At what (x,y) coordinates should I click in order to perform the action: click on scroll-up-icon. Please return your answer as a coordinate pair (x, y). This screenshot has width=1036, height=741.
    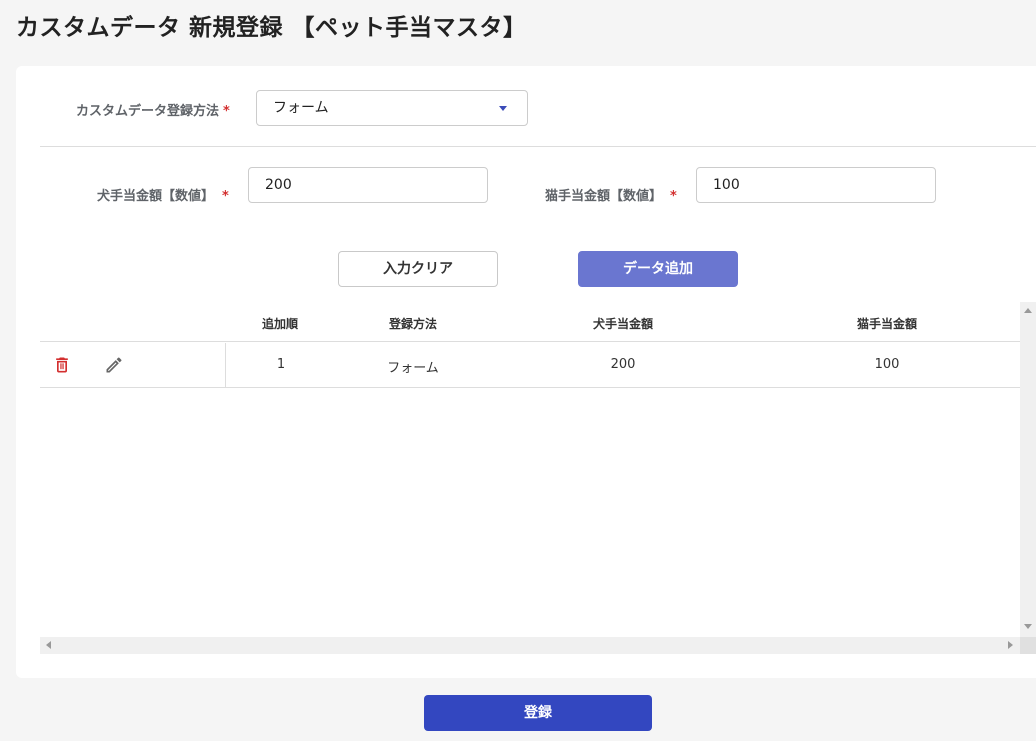
    Looking at the image, I should click on (1028, 310).